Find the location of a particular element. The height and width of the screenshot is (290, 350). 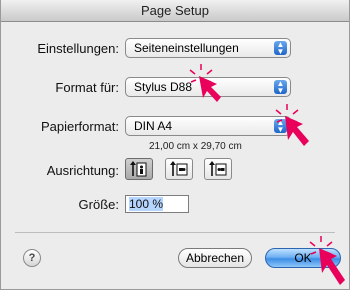

settings-label: Einstellungen: is located at coordinates (78, 48).